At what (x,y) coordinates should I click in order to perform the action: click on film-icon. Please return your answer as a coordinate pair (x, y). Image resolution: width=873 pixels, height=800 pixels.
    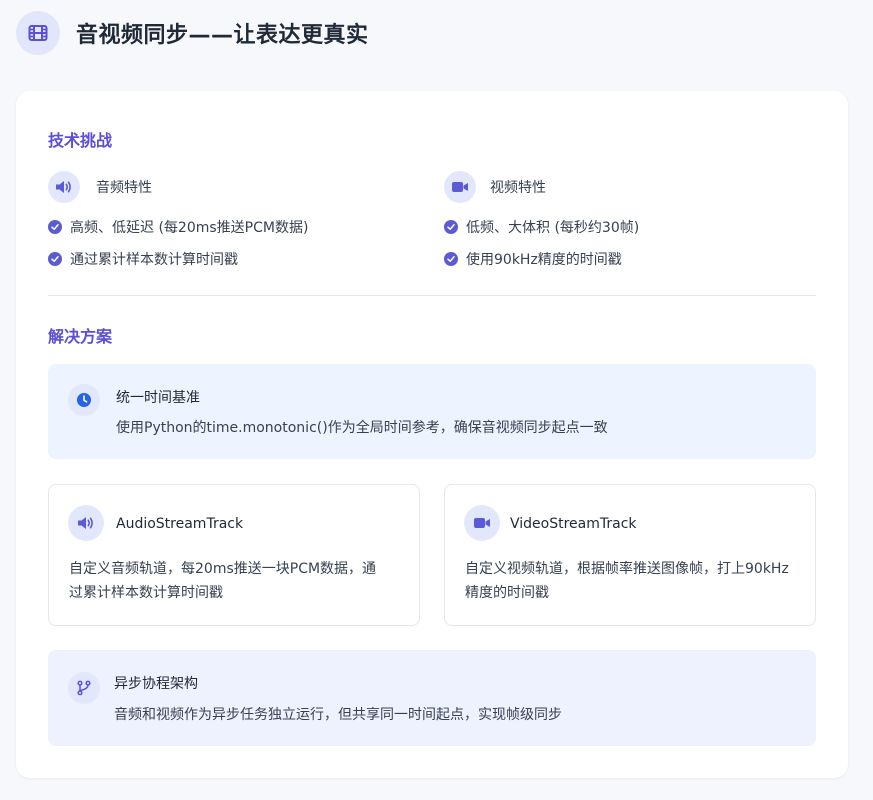
    Looking at the image, I should click on (38, 33).